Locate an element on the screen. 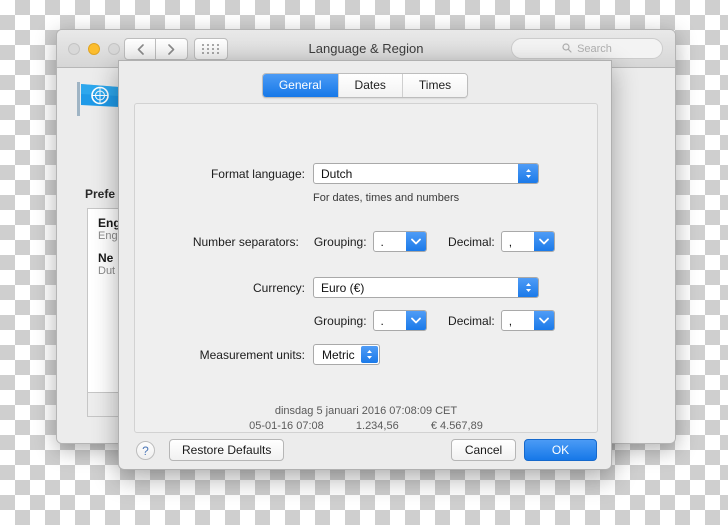 The height and width of the screenshot is (525, 728). measurement-units-select: Metric is located at coordinates (346, 354).